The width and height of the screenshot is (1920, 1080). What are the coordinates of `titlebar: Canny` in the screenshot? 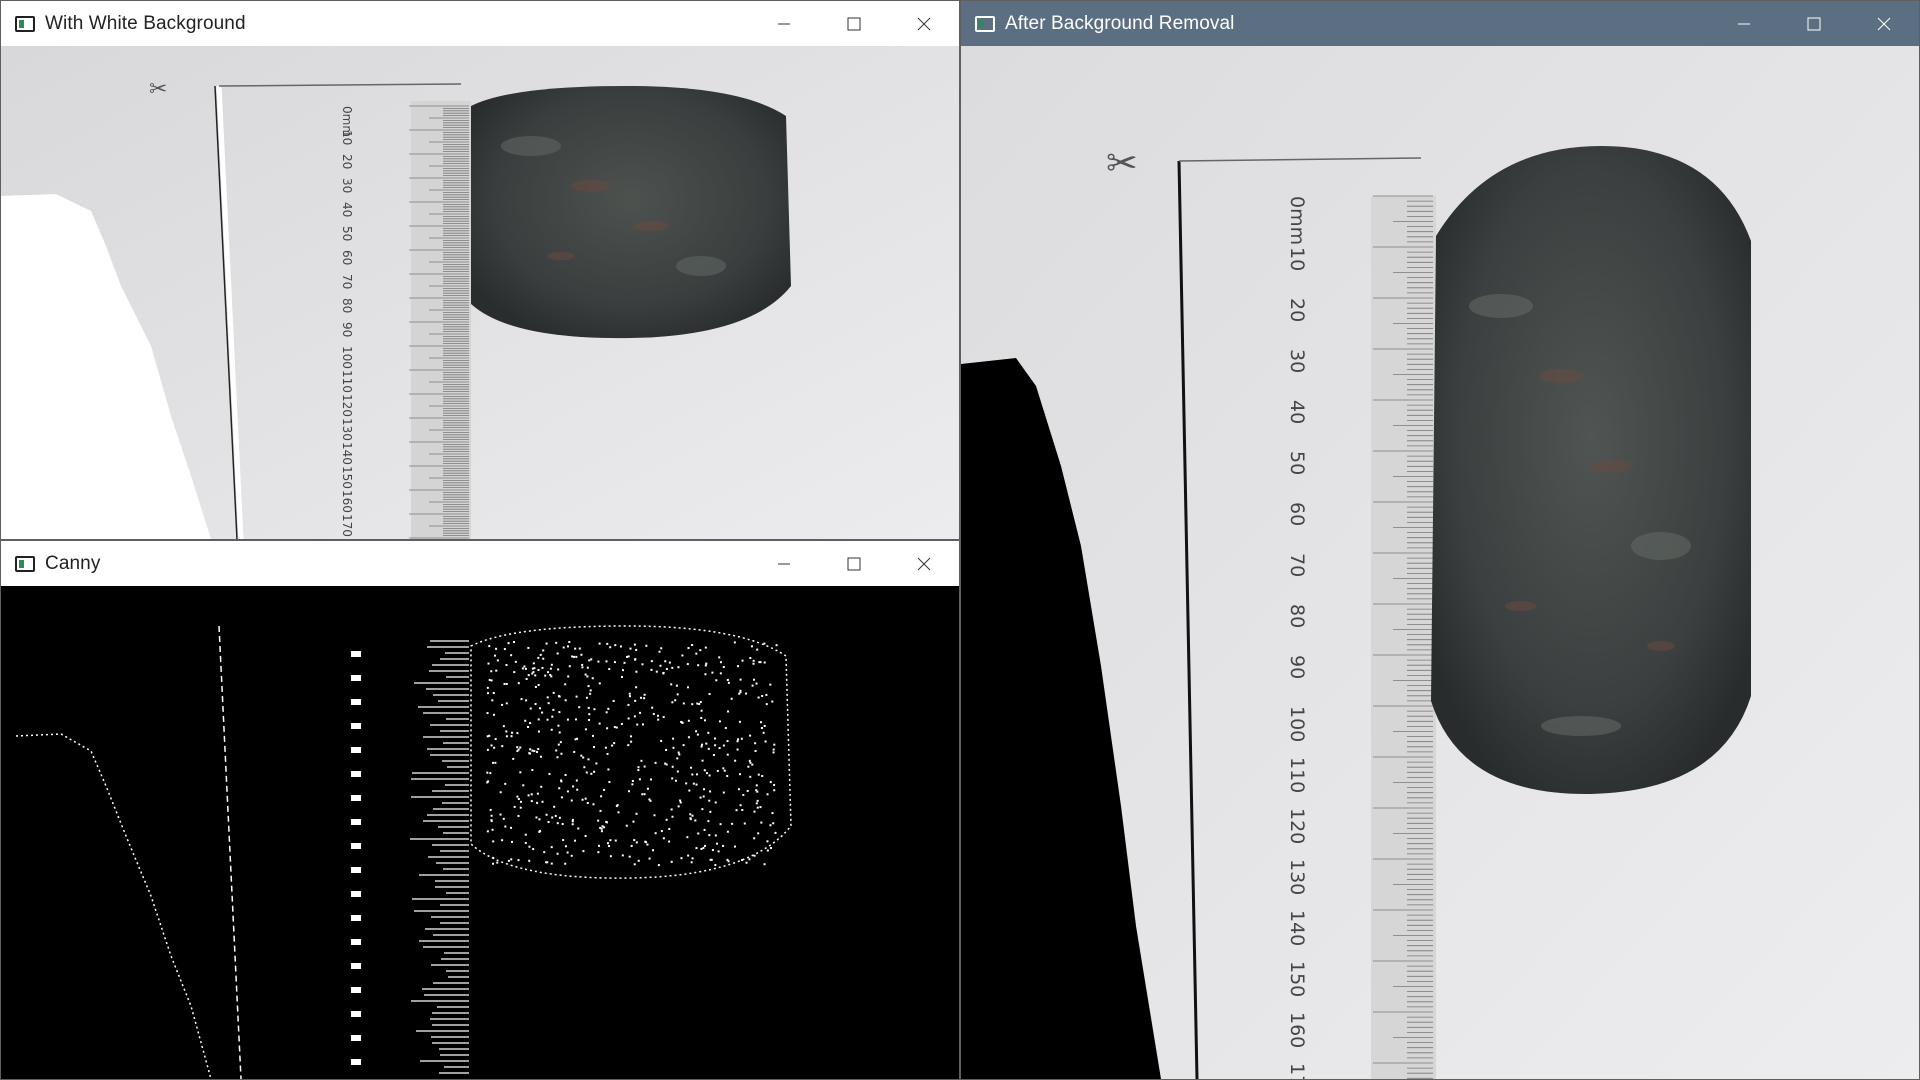 It's located at (480, 563).